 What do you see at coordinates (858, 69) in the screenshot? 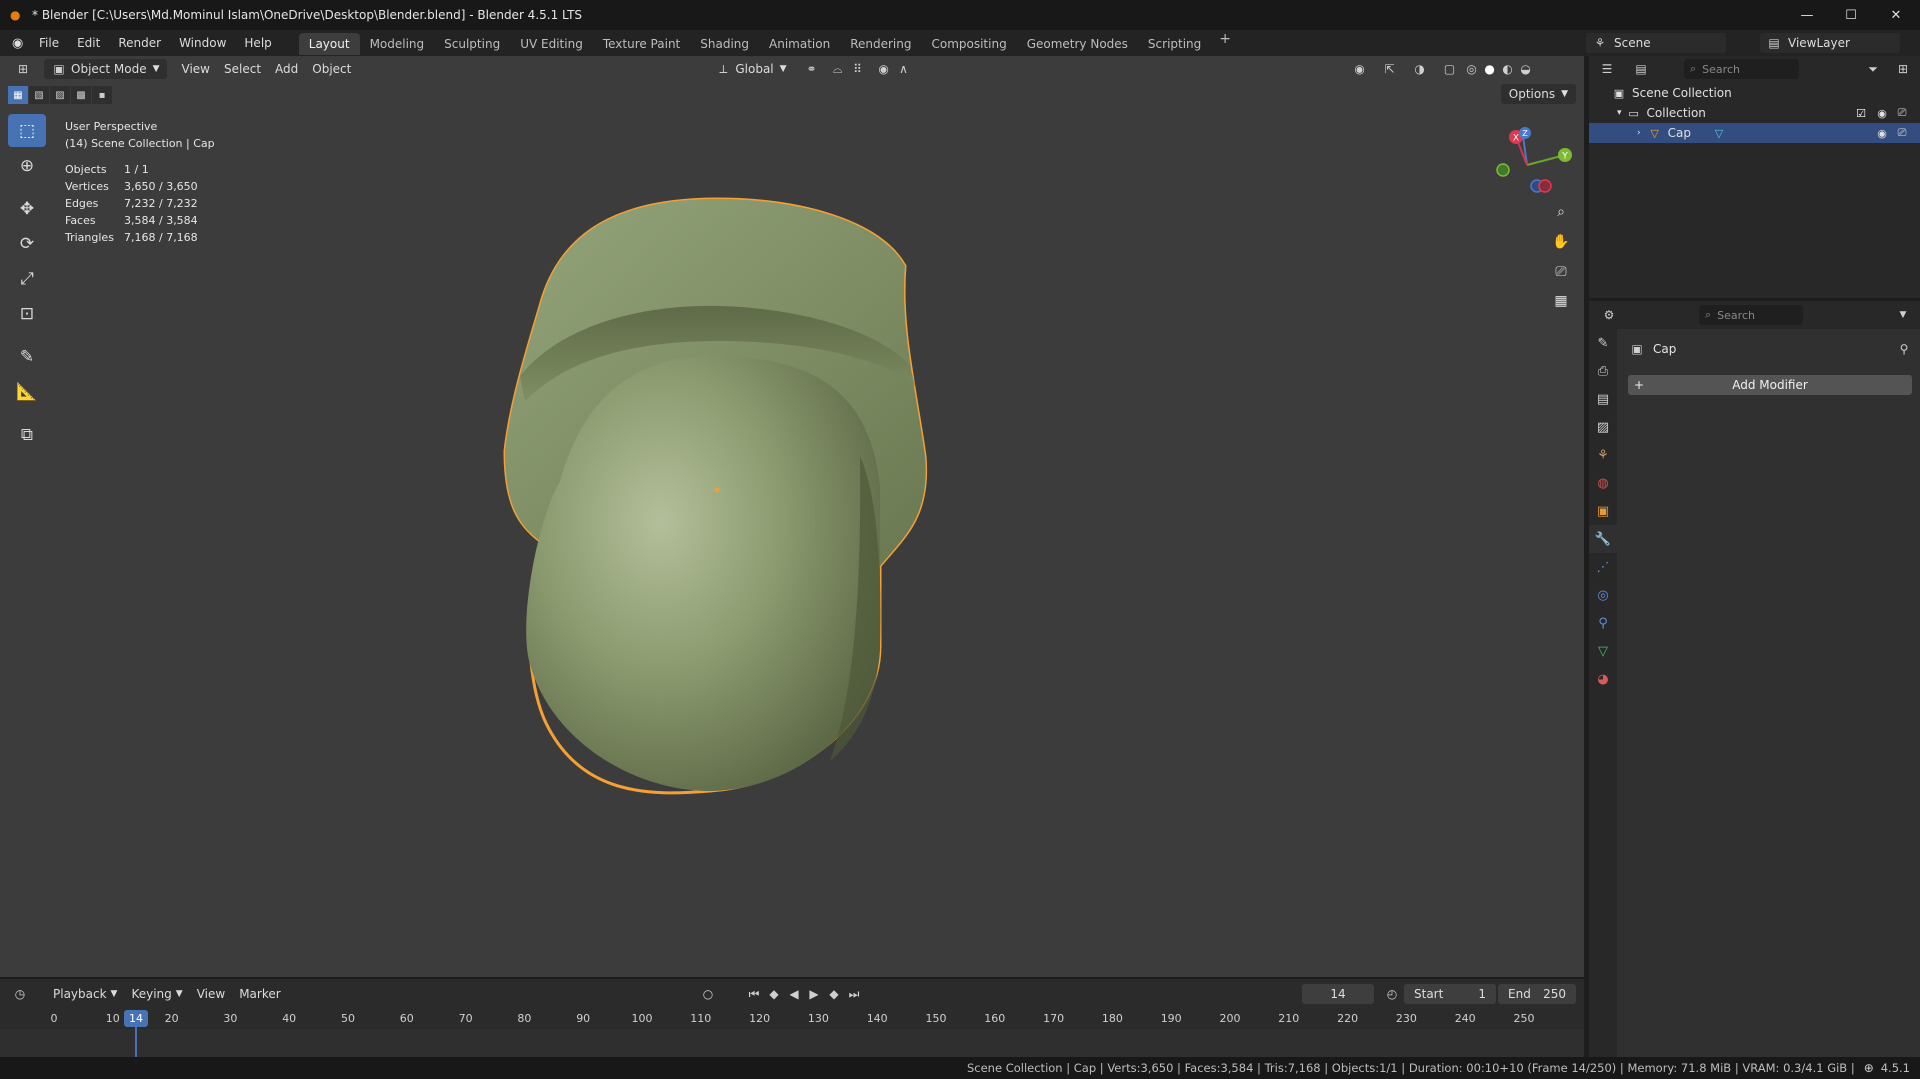
I see `snap-grid-icon: ⠿` at bounding box center [858, 69].